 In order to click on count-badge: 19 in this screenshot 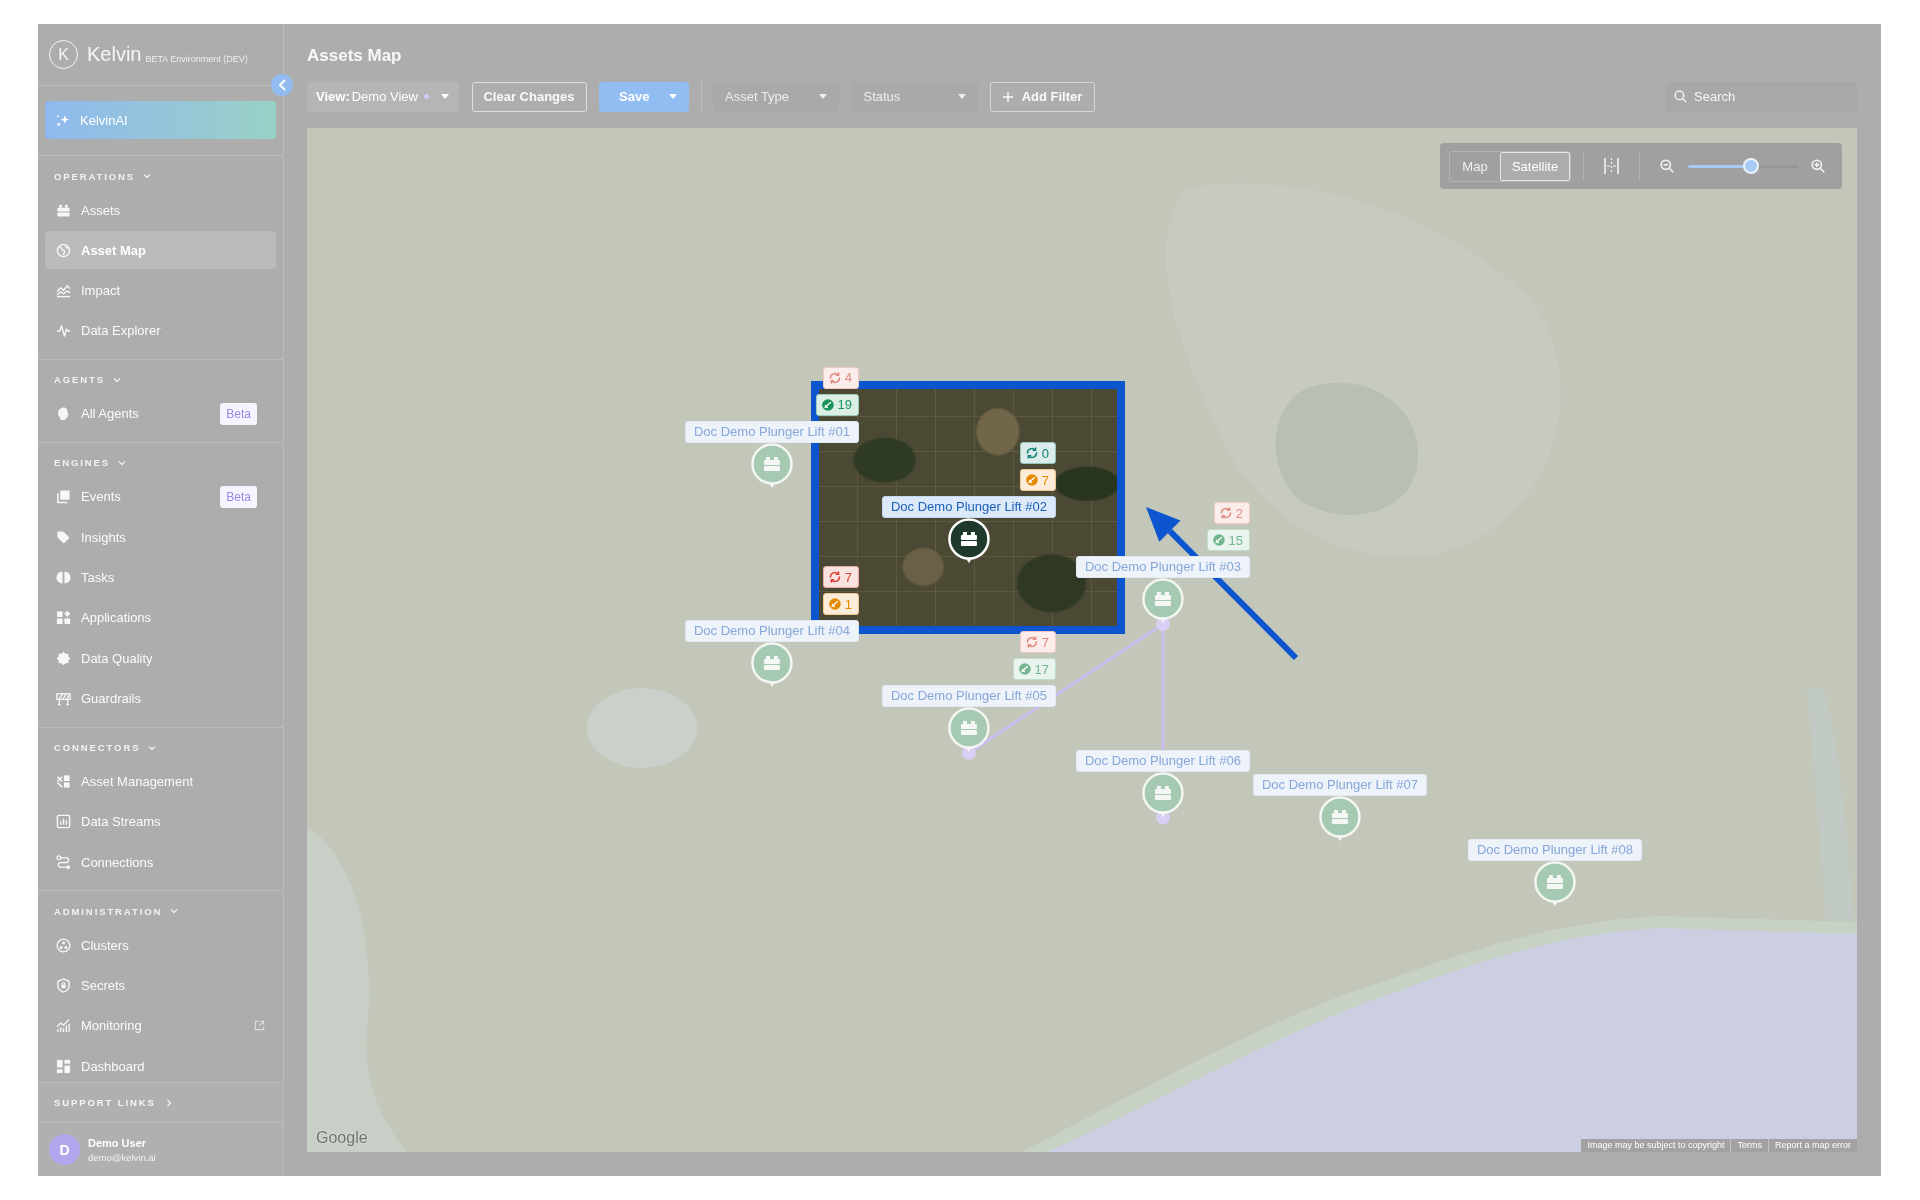, I will do `click(837, 404)`.